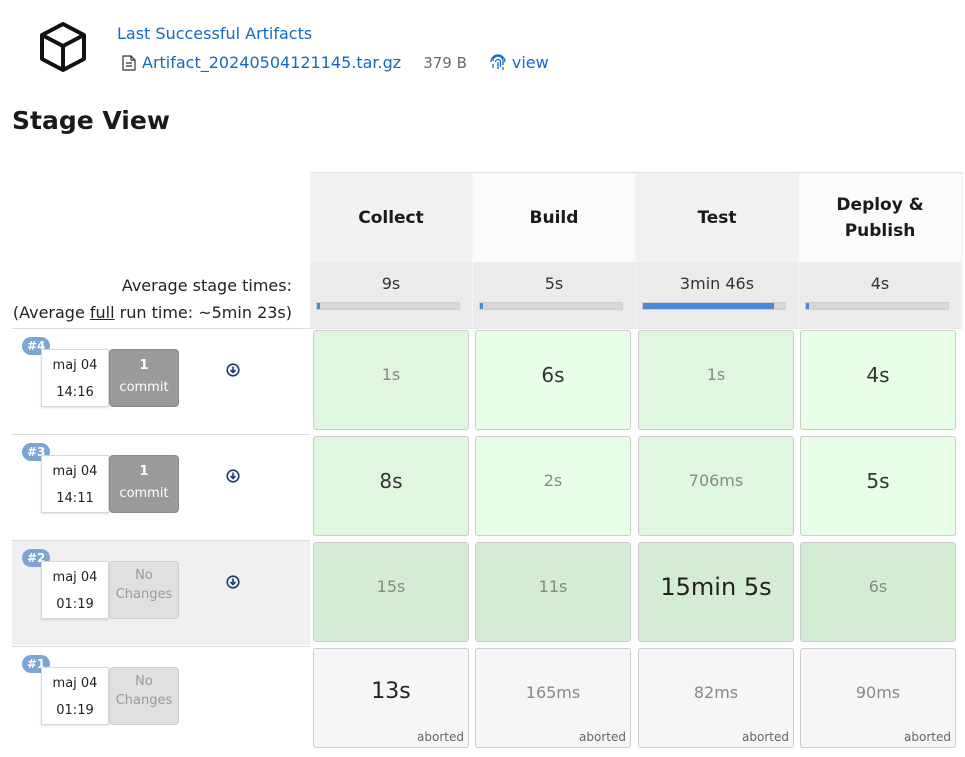  I want to click on stage-header-build: Build, so click(554, 218).